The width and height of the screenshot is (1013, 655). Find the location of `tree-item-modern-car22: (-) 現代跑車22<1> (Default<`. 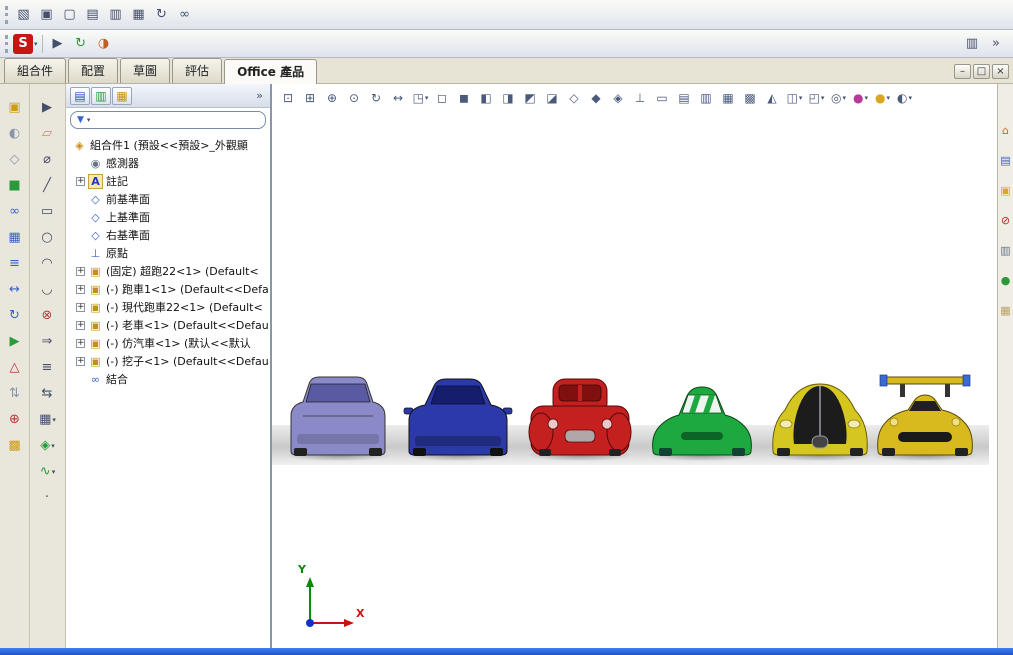

tree-item-modern-car22: (-) 現代跑車22<1> (Default< is located at coordinates (169, 307).